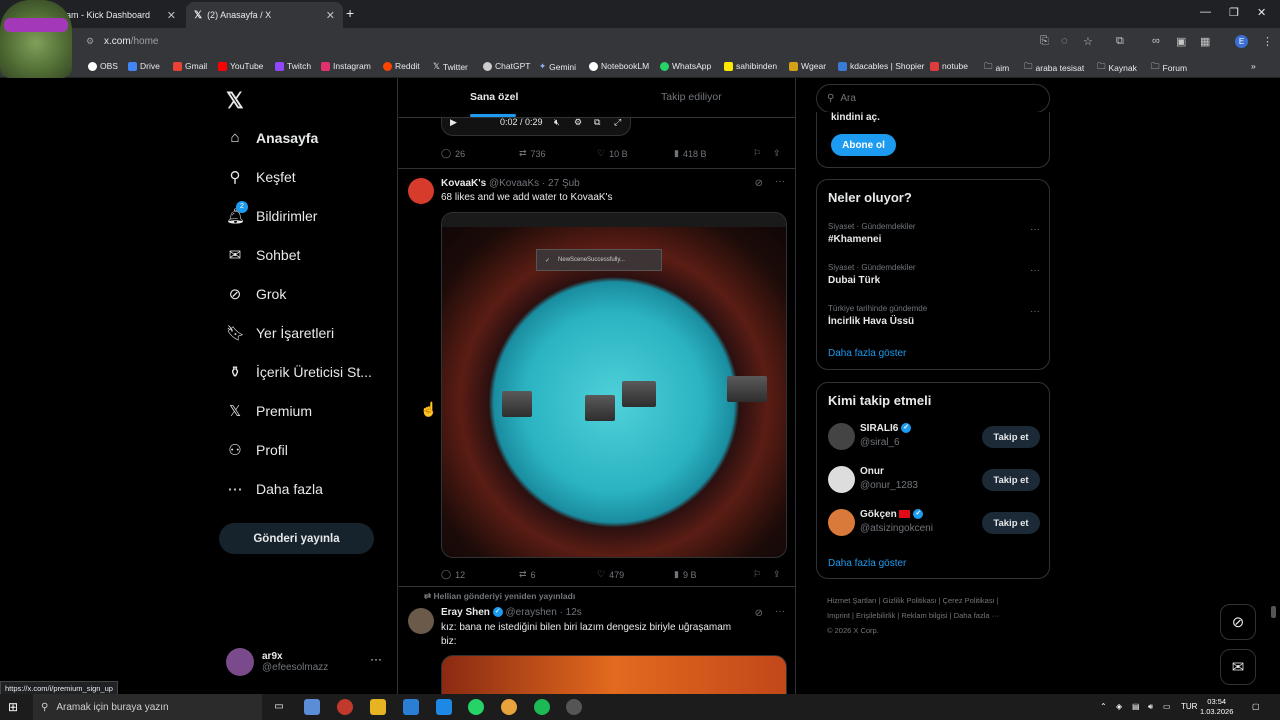 This screenshot has width=1280, height=720. Describe the element at coordinates (296, 538) in the screenshot. I see `post-button: Gönderi yayınla` at that location.